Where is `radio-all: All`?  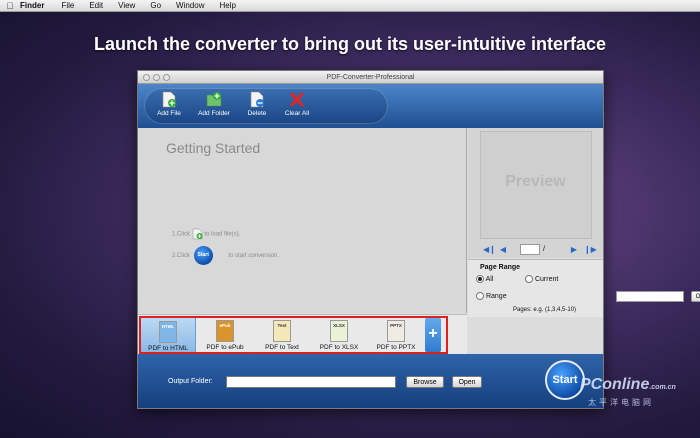
radio-all: All is located at coordinates (484, 279).